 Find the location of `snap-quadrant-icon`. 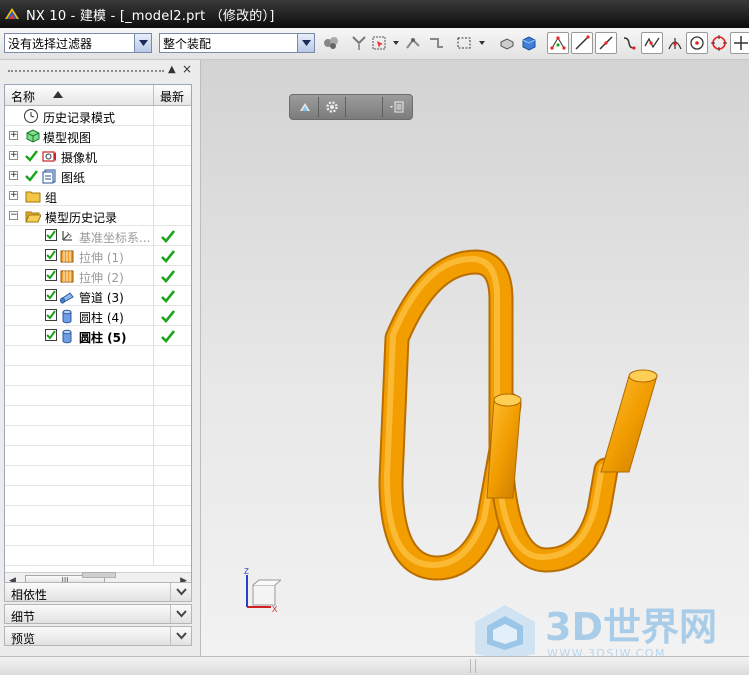

snap-quadrant-icon is located at coordinates (719, 43).